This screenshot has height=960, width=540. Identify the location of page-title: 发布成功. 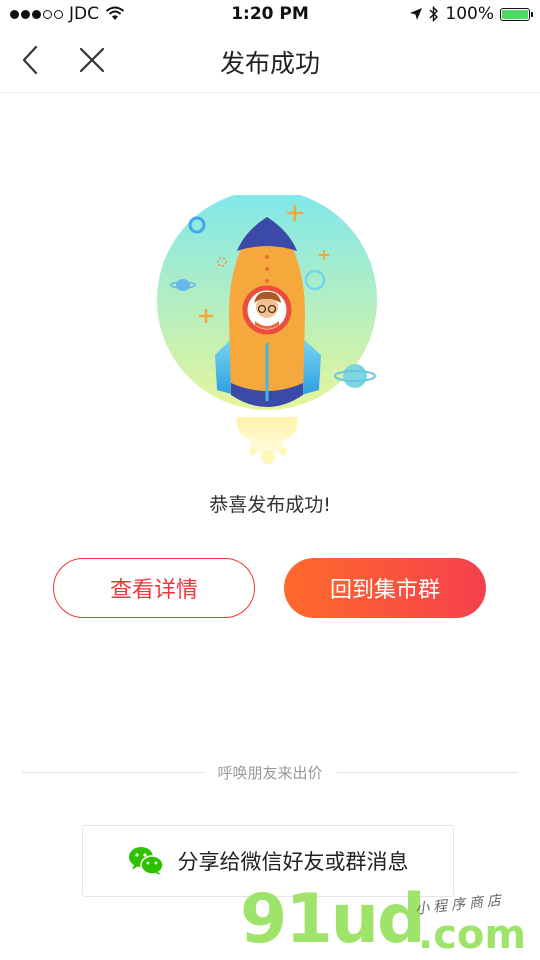
(269, 63).